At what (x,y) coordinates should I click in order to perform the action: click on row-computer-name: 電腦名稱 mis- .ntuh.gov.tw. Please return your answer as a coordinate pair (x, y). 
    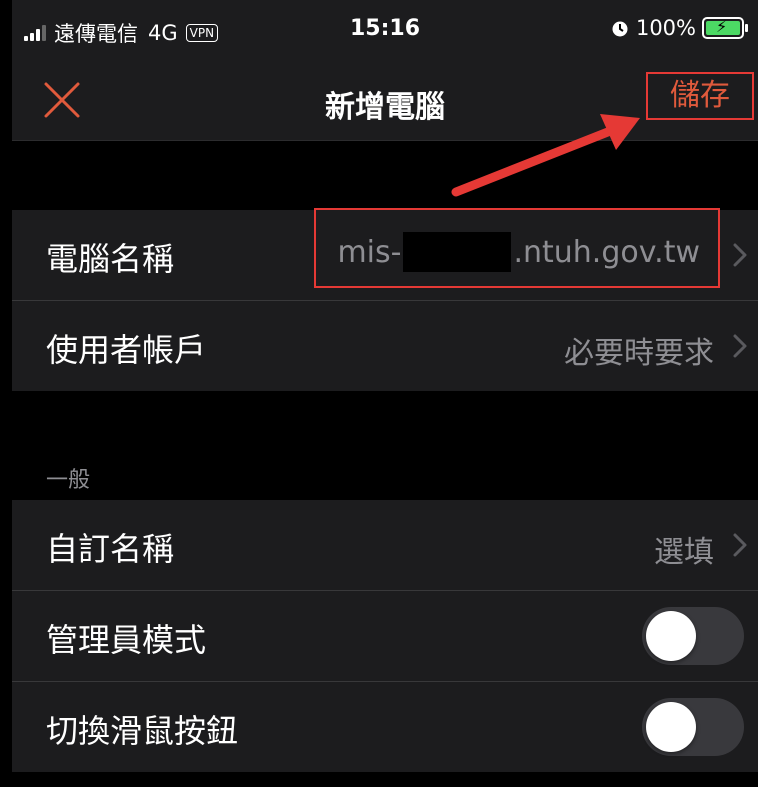
    Looking at the image, I should click on (385, 254).